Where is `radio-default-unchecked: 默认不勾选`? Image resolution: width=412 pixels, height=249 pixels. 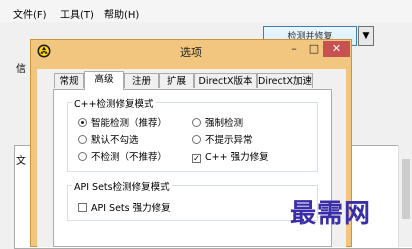 radio-default-unchecked: 默认不勾选 is located at coordinates (108, 139).